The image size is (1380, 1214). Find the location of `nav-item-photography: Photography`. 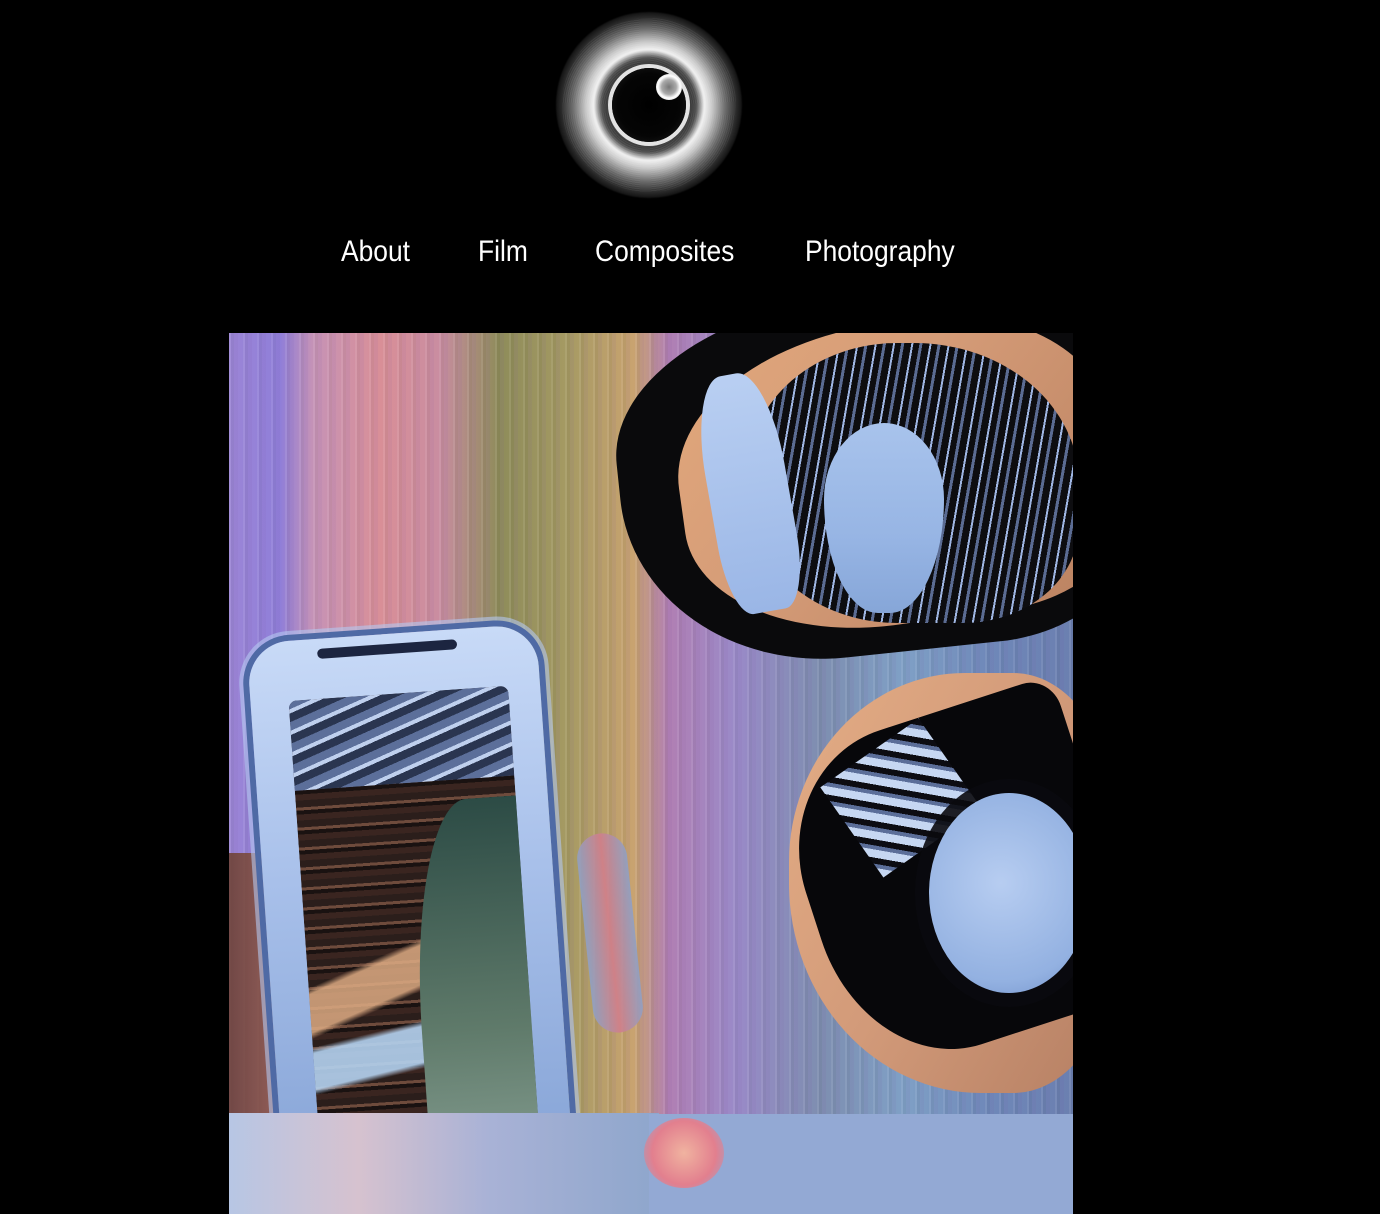

nav-item-photography: Photography is located at coordinates (880, 252).